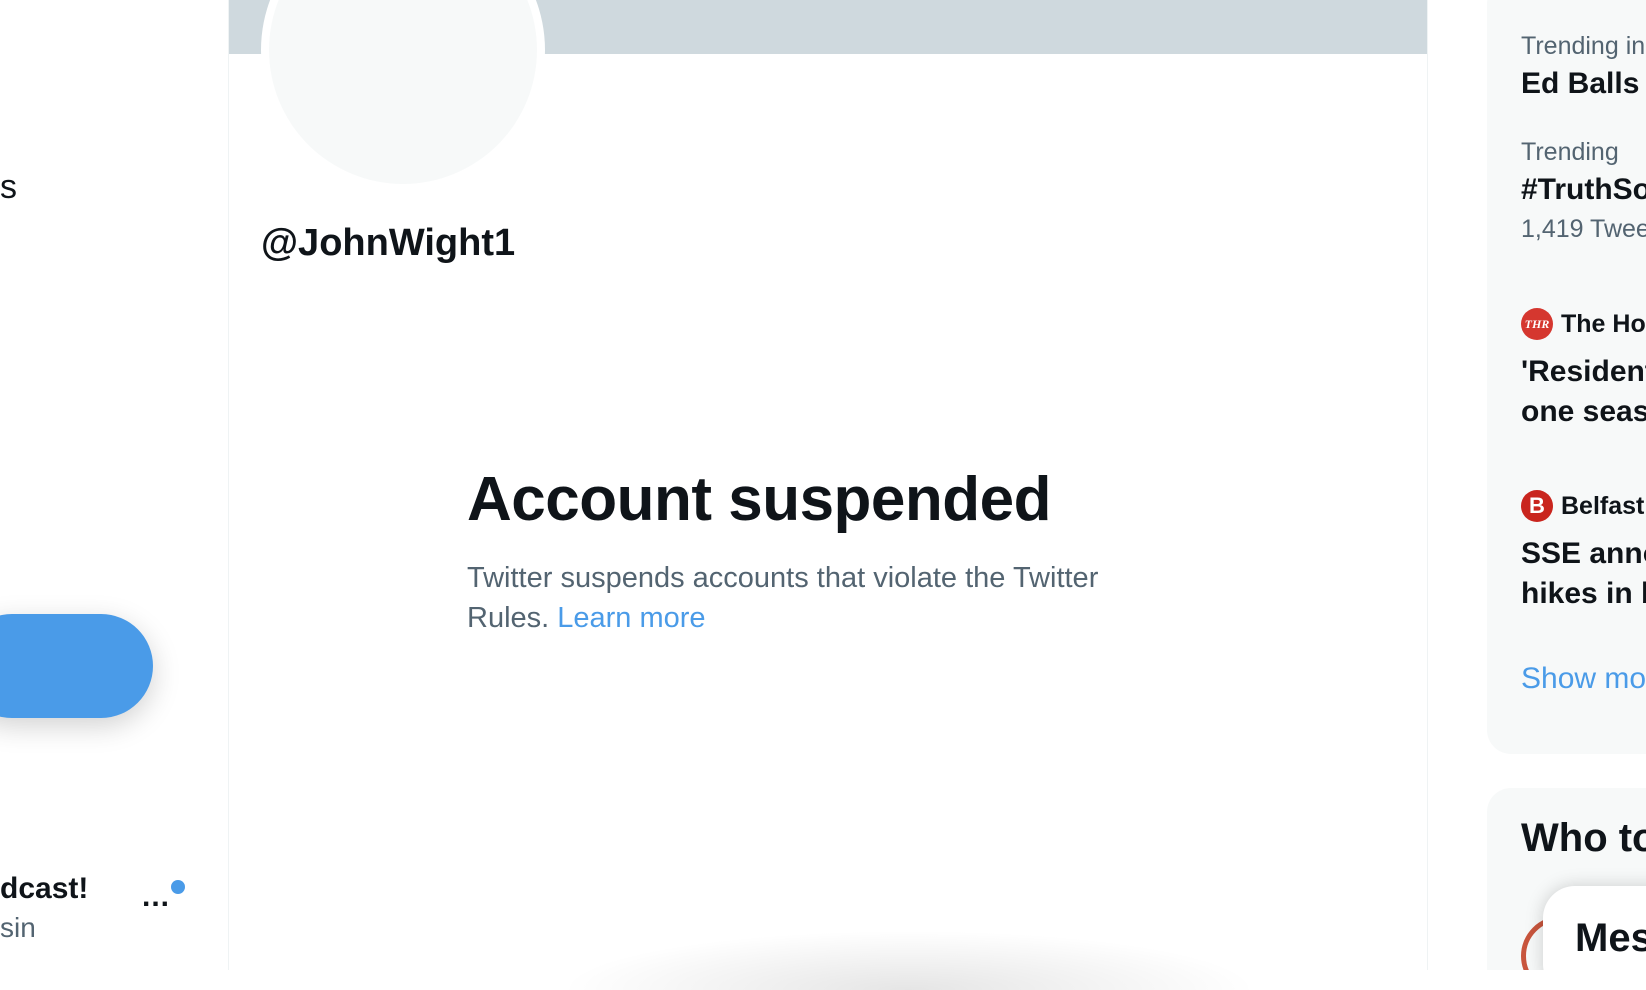 Image resolution: width=1646 pixels, height=990 pixels. I want to click on news-source: B Belfast, so click(1583, 506).